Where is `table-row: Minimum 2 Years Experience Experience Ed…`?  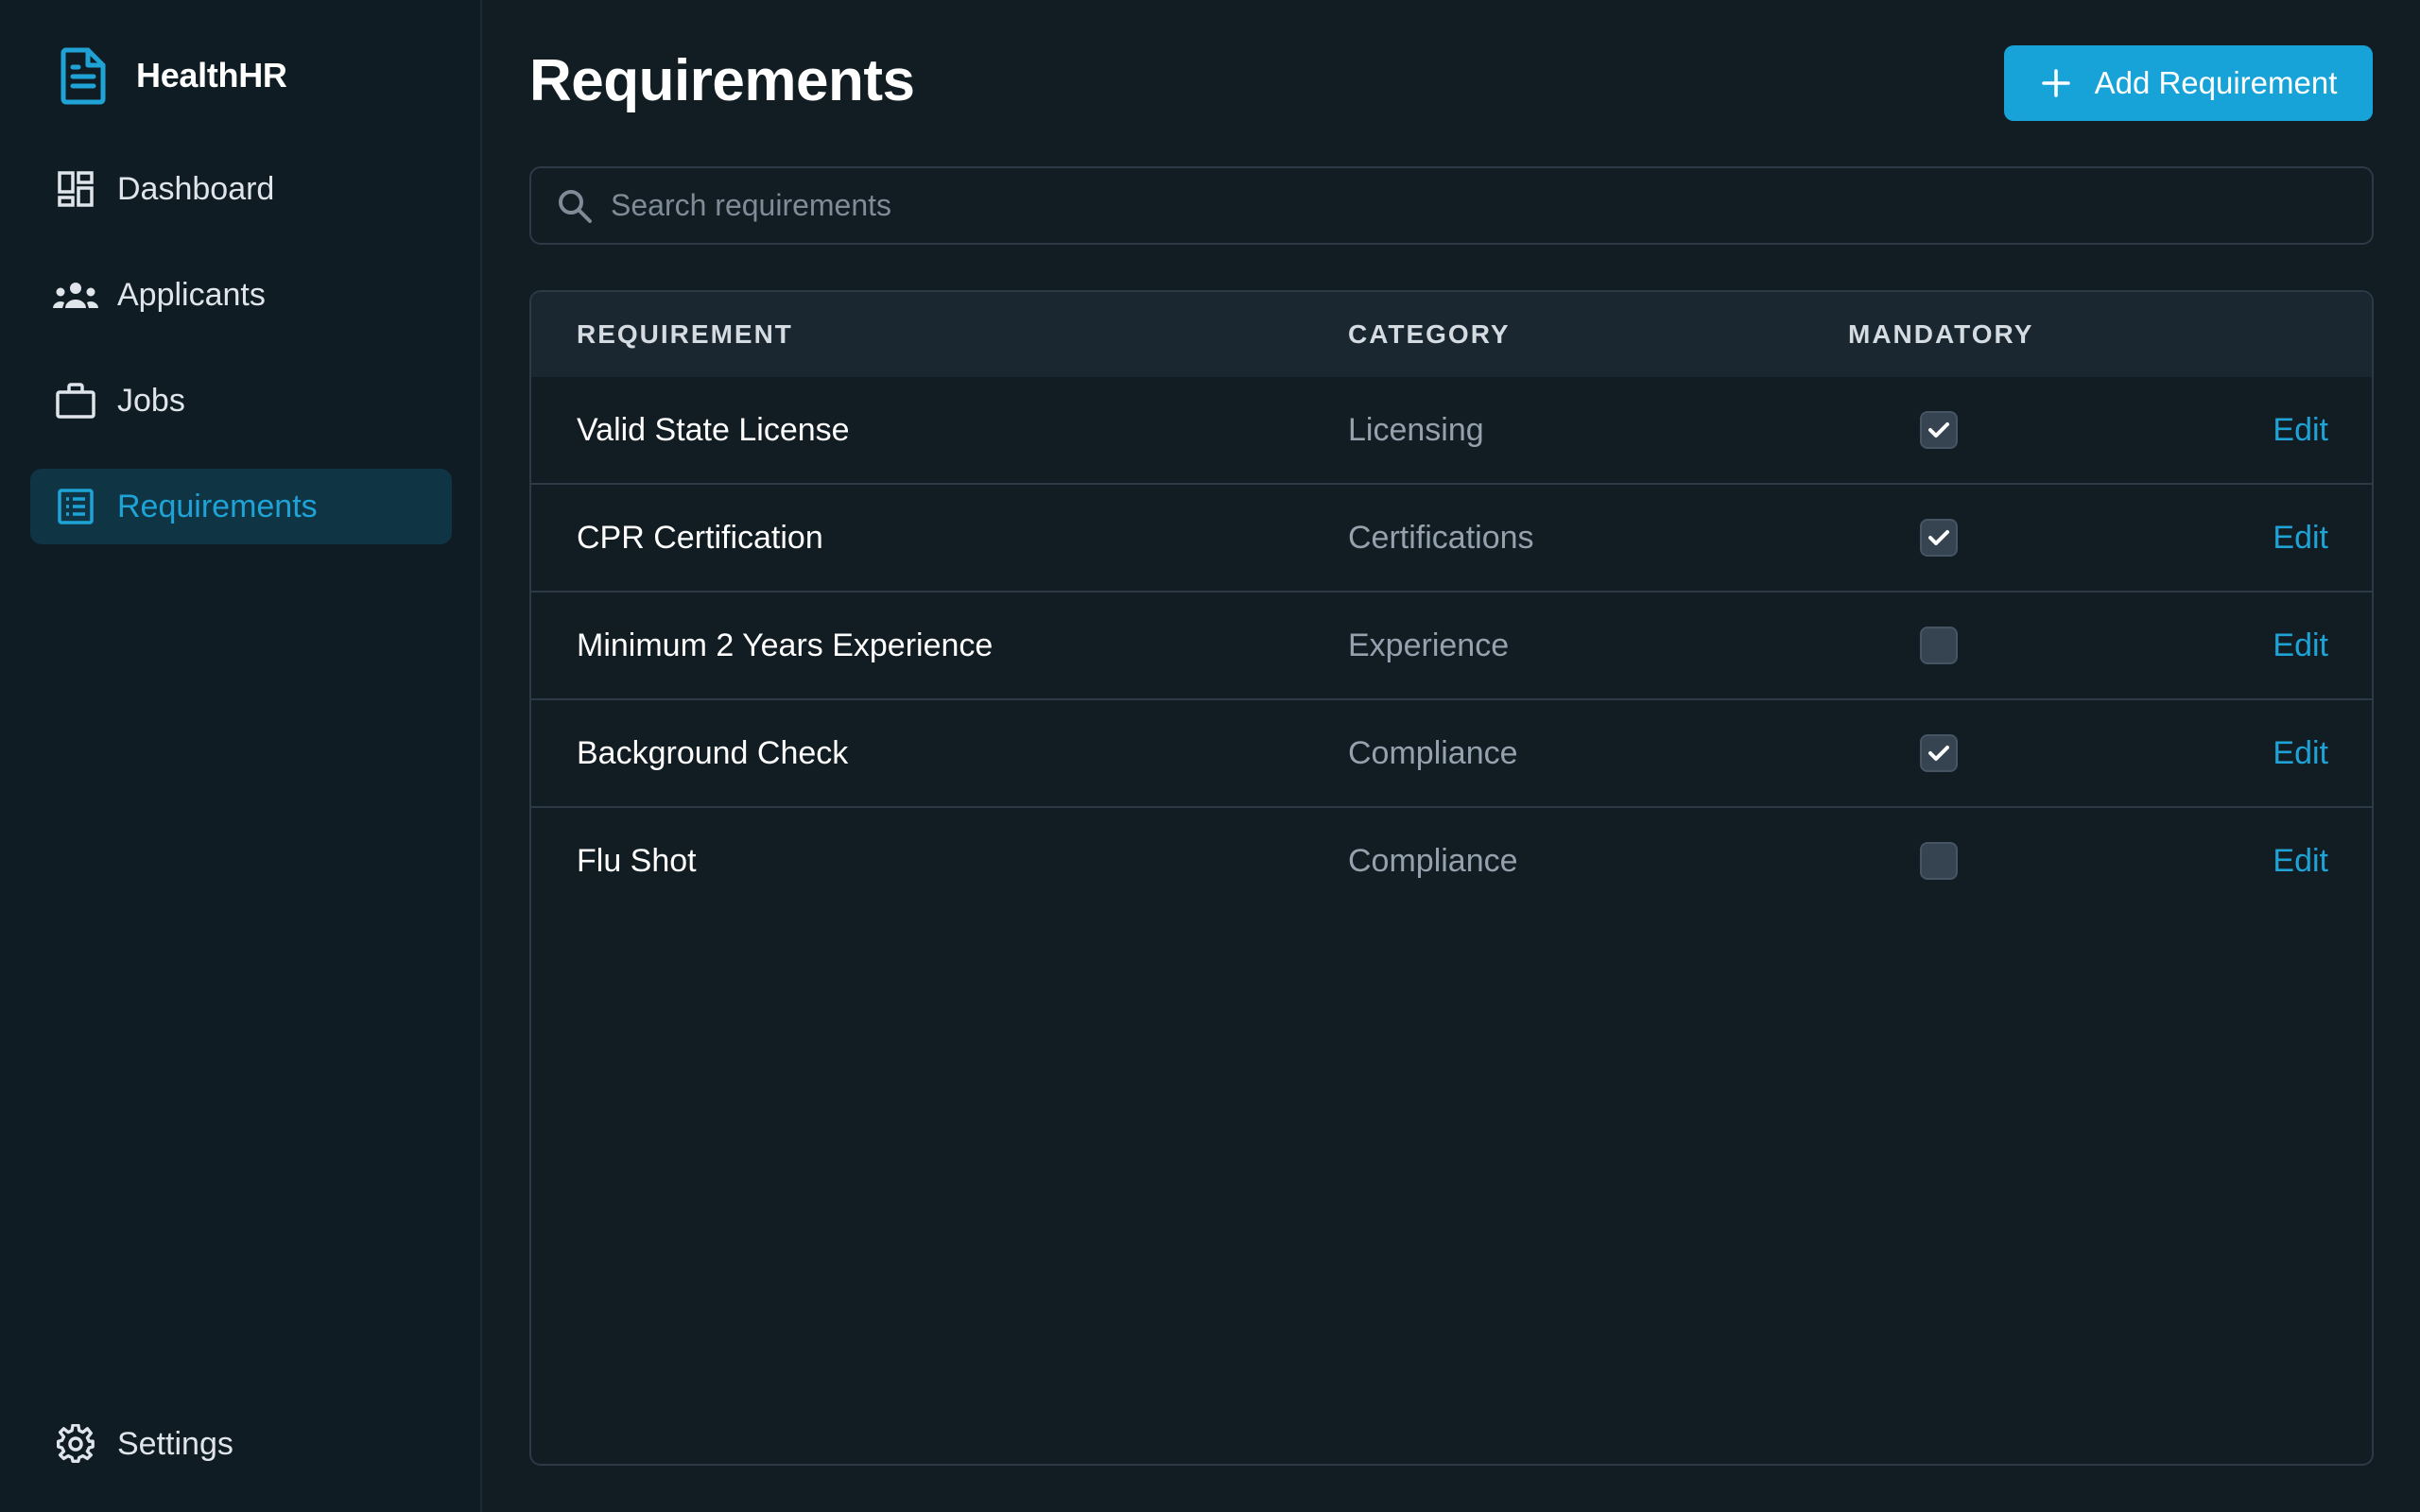 table-row: Minimum 2 Years Experience Experience Ed… is located at coordinates (1452, 646).